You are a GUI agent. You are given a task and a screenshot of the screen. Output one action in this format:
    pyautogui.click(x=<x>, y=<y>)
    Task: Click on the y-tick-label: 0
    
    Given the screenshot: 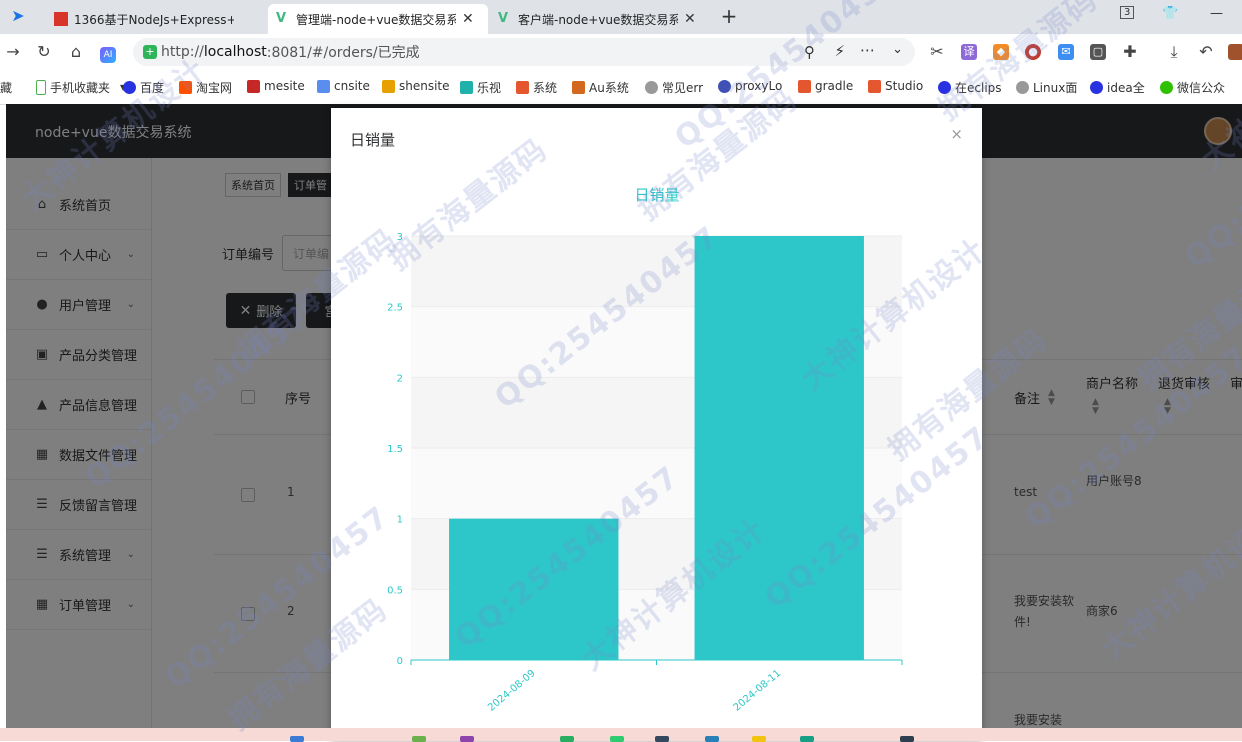 What is the action you would take?
    pyautogui.click(x=400, y=661)
    